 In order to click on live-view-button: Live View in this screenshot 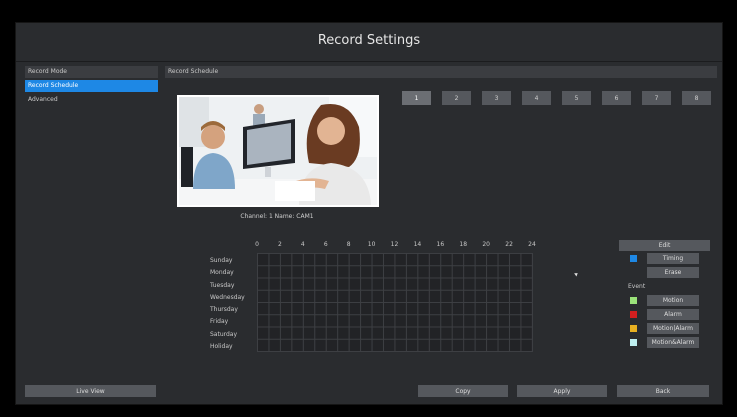, I will do `click(90, 391)`.